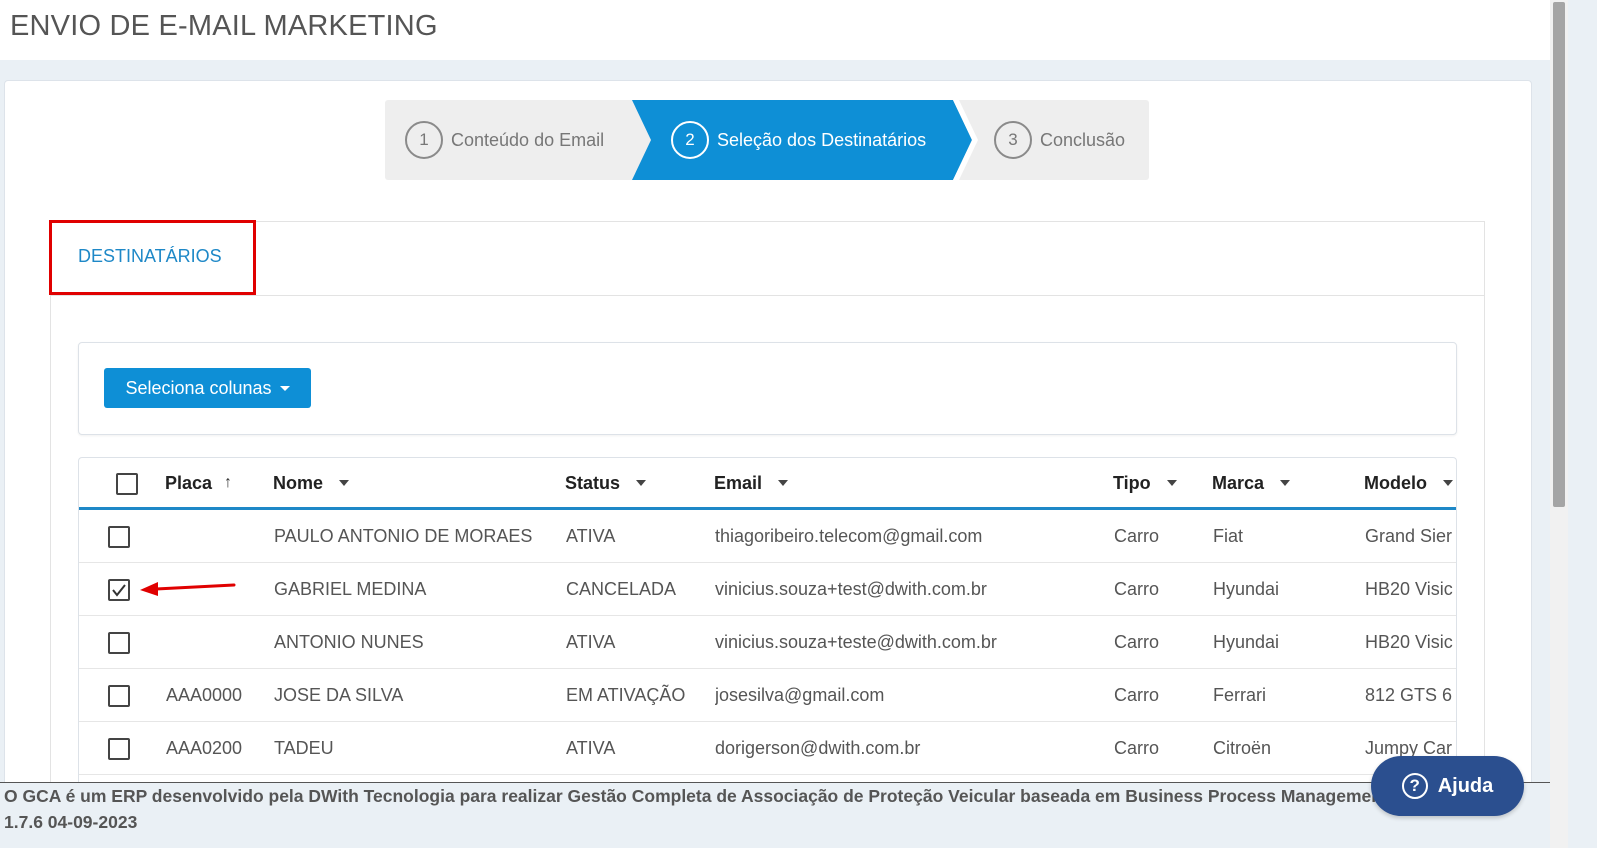 The width and height of the screenshot is (1597, 848). I want to click on column-header-marca: Marca, so click(1251, 483).